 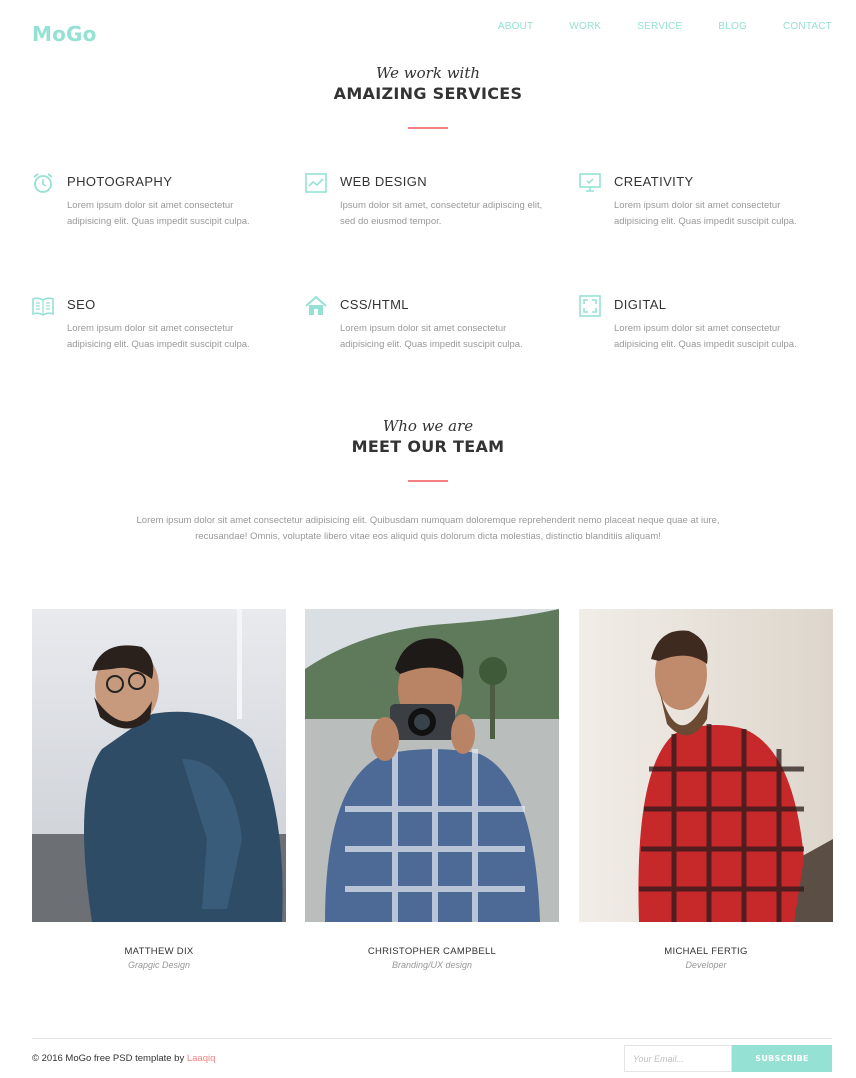 What do you see at coordinates (432, 1038) in the screenshot?
I see `footer-divider` at bounding box center [432, 1038].